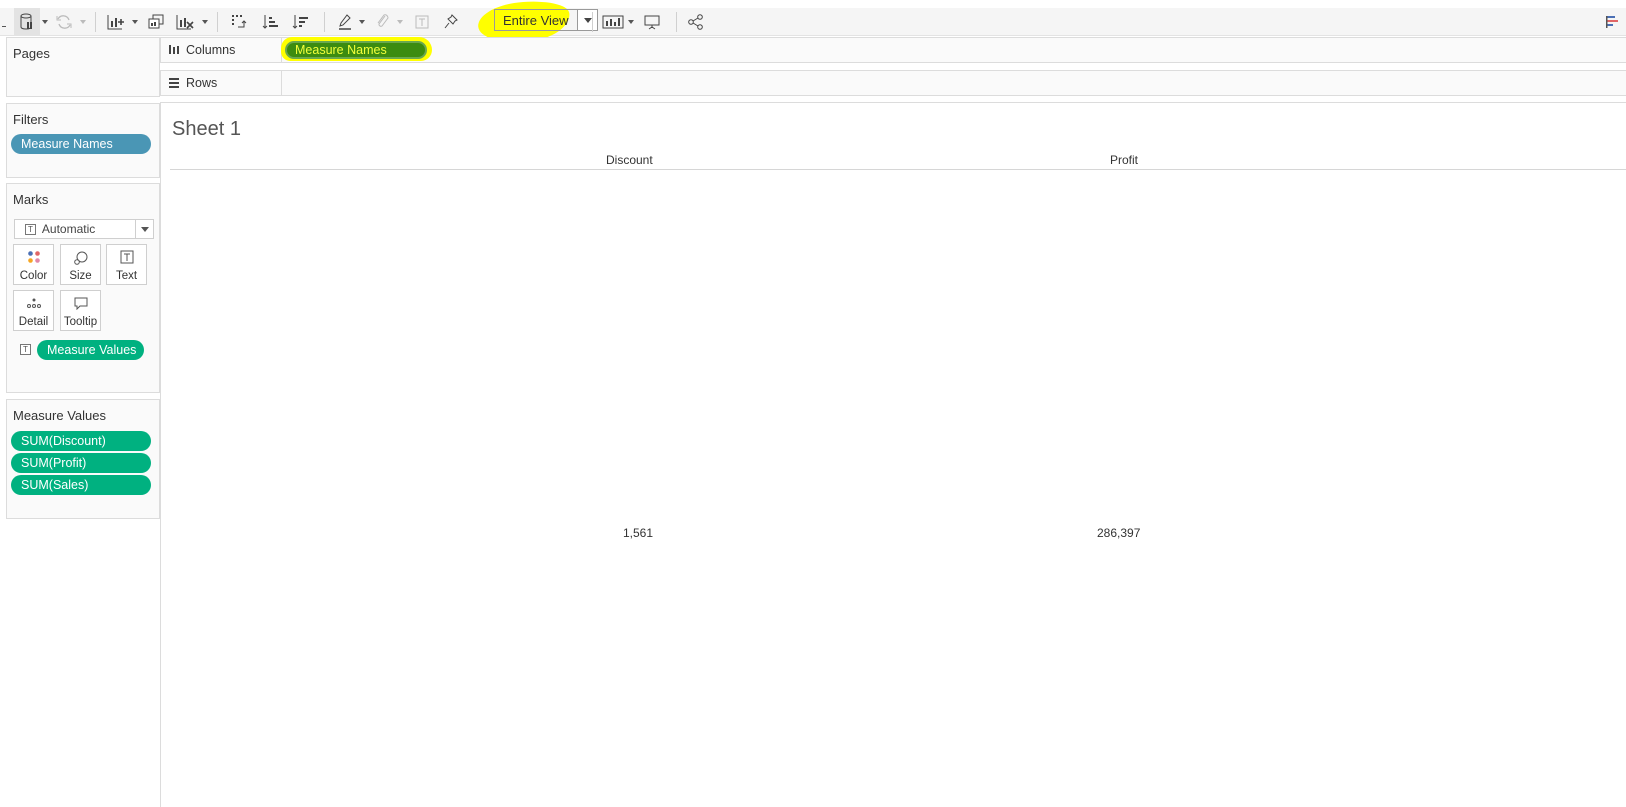 The image size is (1626, 807). I want to click on rows-shelf-label-area: Rows, so click(221, 83).